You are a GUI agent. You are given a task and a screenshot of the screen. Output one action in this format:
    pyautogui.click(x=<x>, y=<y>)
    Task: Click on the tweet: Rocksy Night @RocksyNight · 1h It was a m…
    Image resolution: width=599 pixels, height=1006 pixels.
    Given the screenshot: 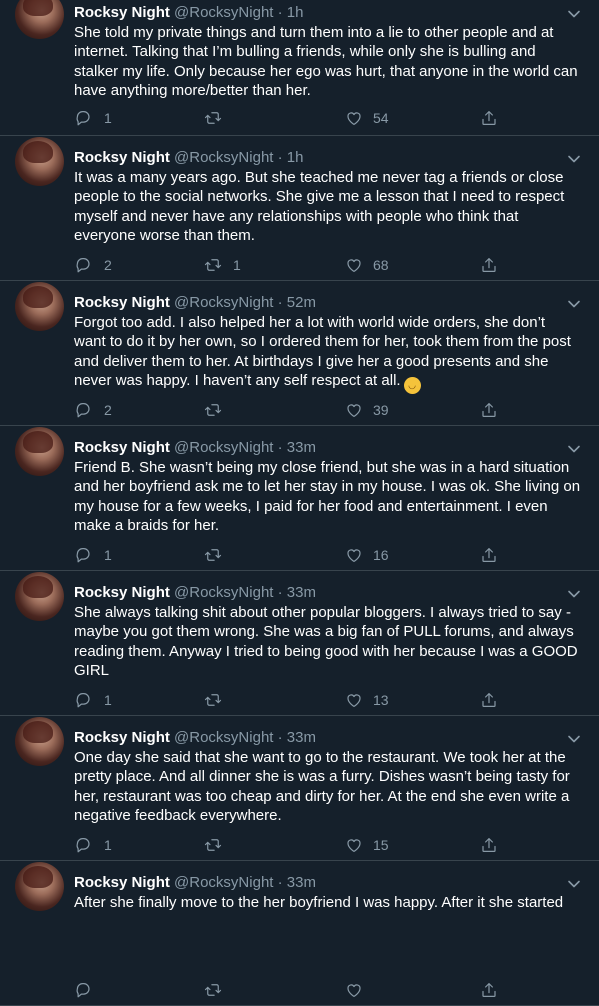 What is the action you would take?
    pyautogui.click(x=299, y=208)
    